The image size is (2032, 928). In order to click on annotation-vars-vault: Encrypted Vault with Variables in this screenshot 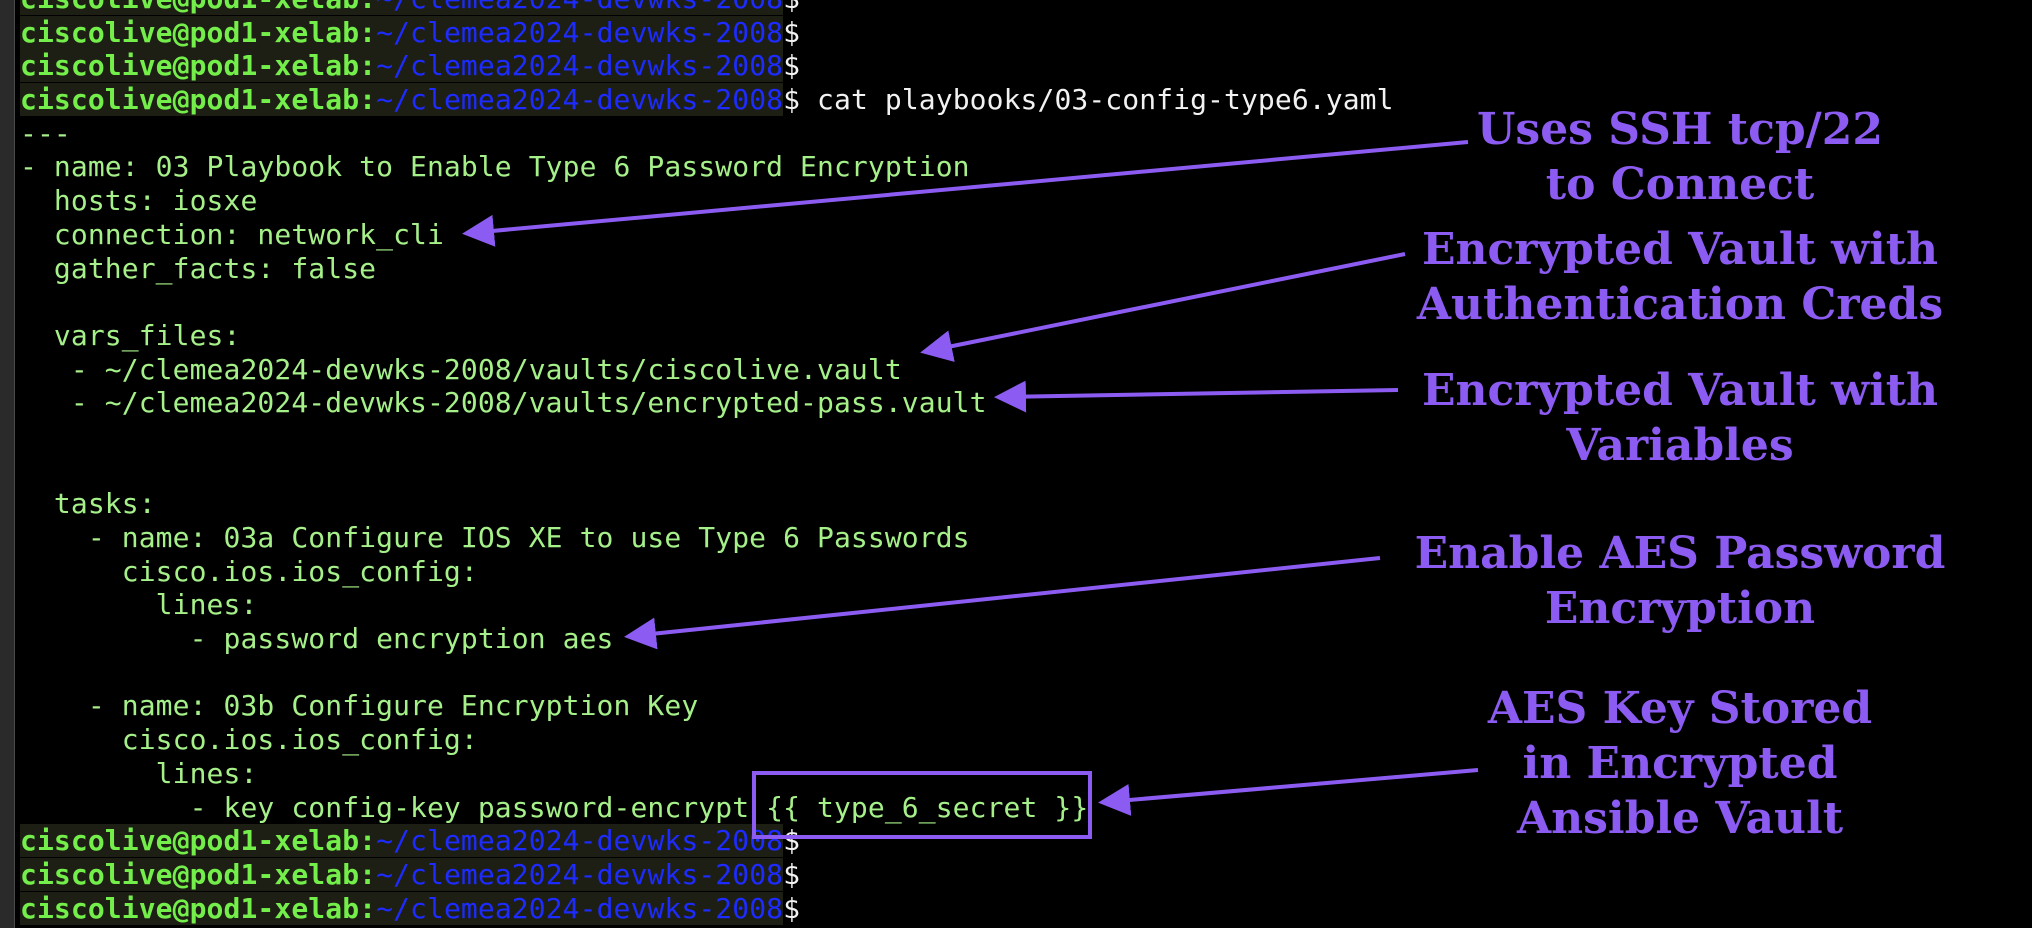, I will do `click(1680, 418)`.